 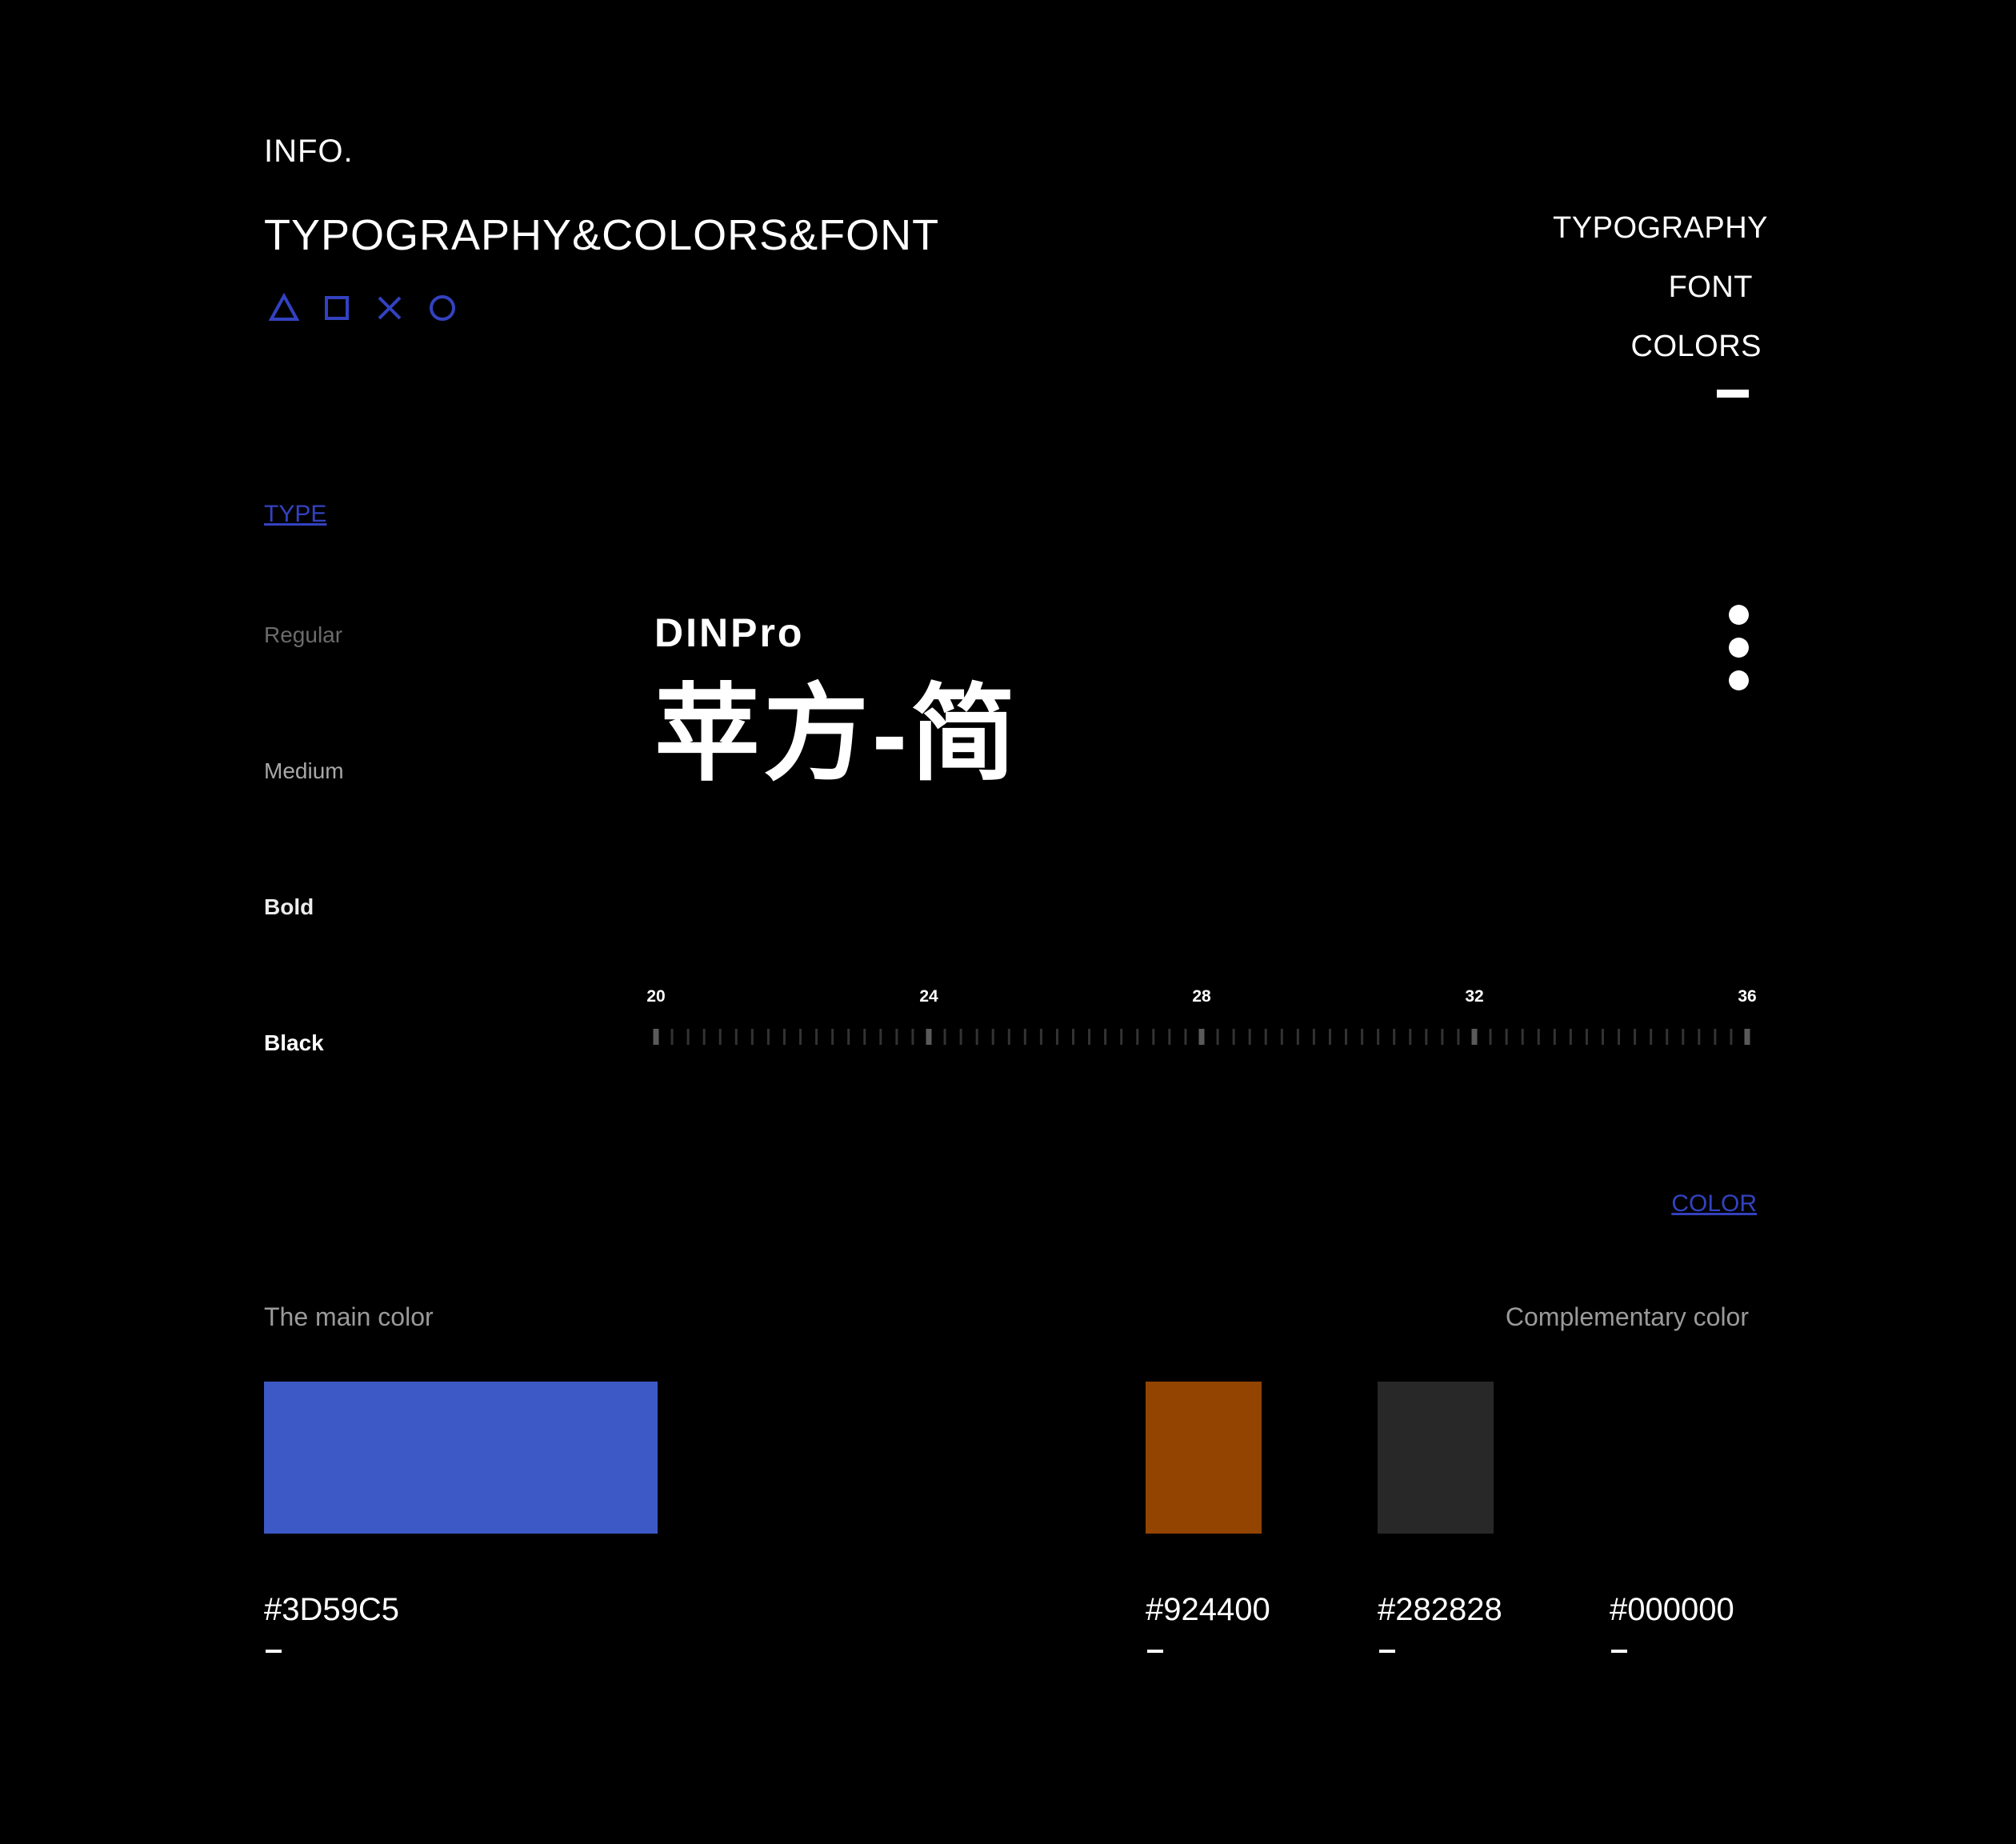 I want to click on weight-black: Black, so click(x=294, y=1043).